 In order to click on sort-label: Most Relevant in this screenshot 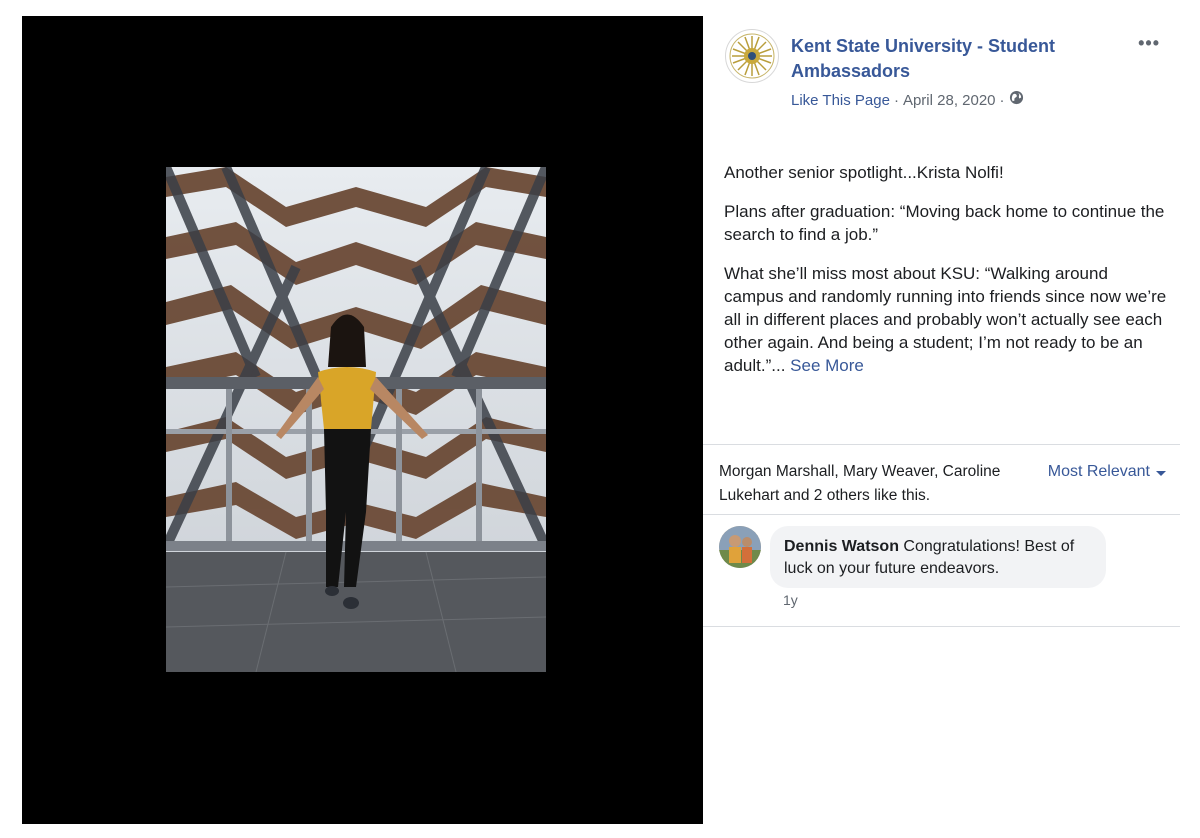, I will do `click(1098, 471)`.